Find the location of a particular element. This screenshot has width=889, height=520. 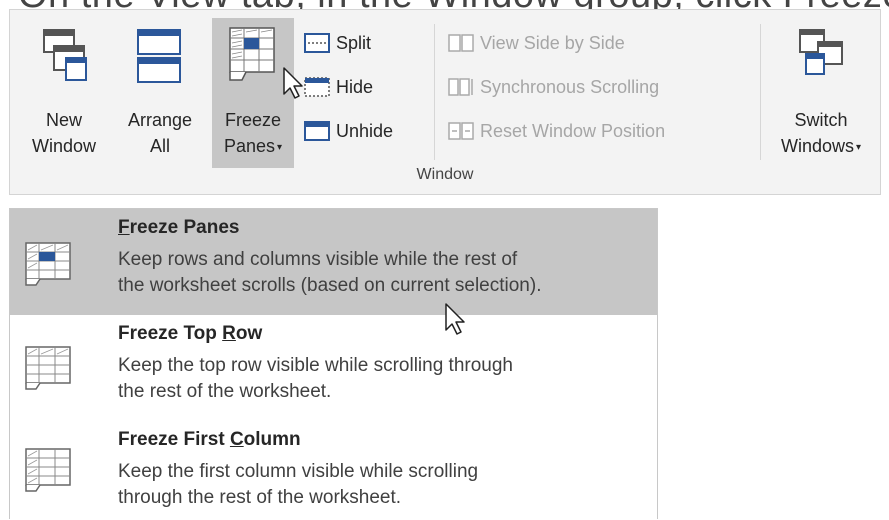

split-button: Split is located at coordinates (337, 43).